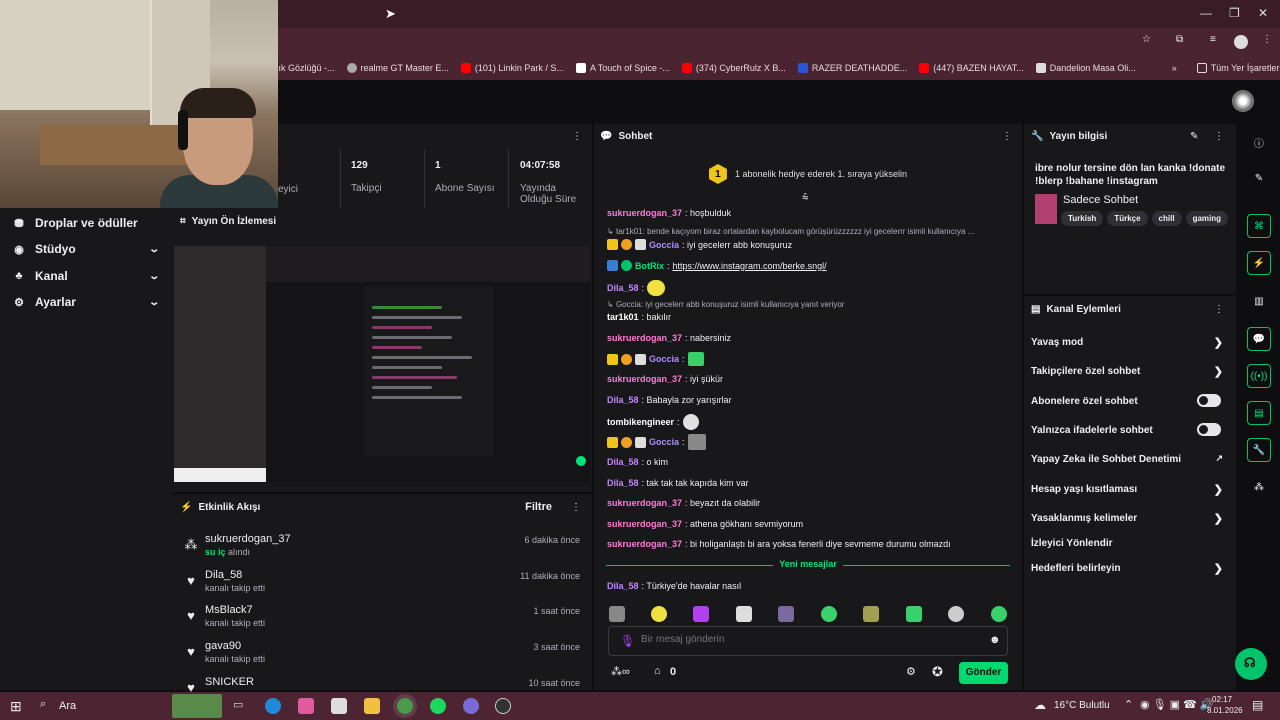 The height and width of the screenshot is (720, 1280). What do you see at coordinates (1213, 39) in the screenshot?
I see `media-icon: ≡` at bounding box center [1213, 39].